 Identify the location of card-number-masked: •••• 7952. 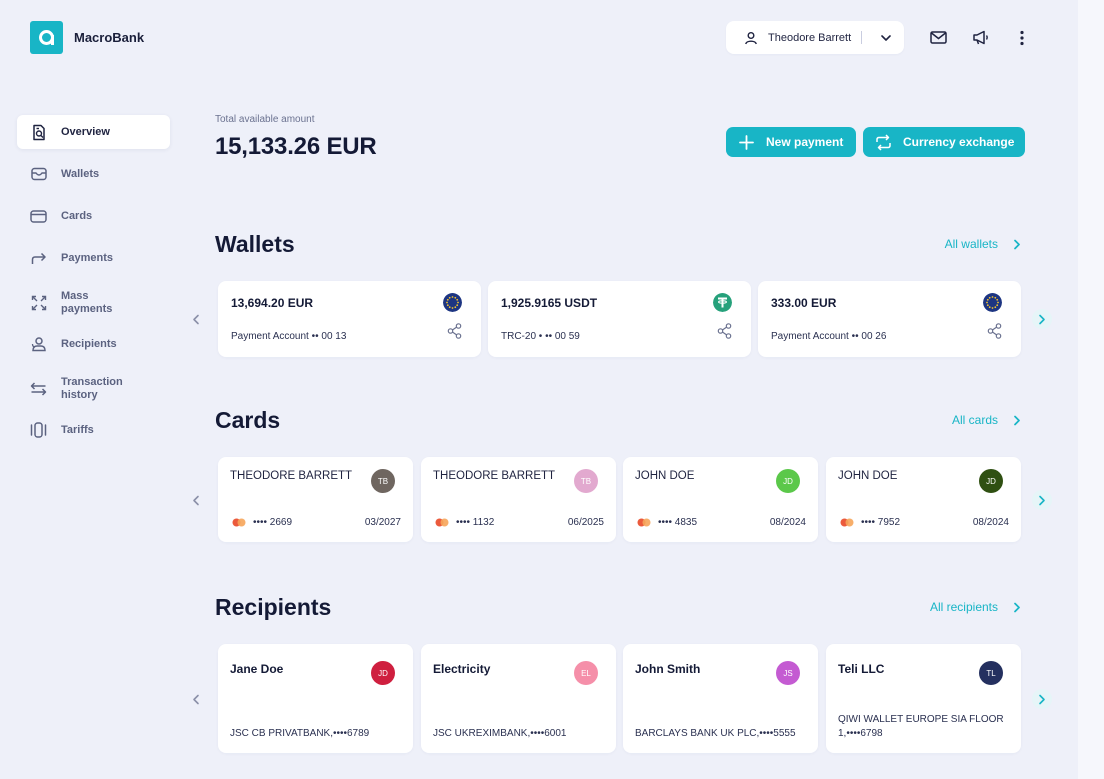
(881, 522).